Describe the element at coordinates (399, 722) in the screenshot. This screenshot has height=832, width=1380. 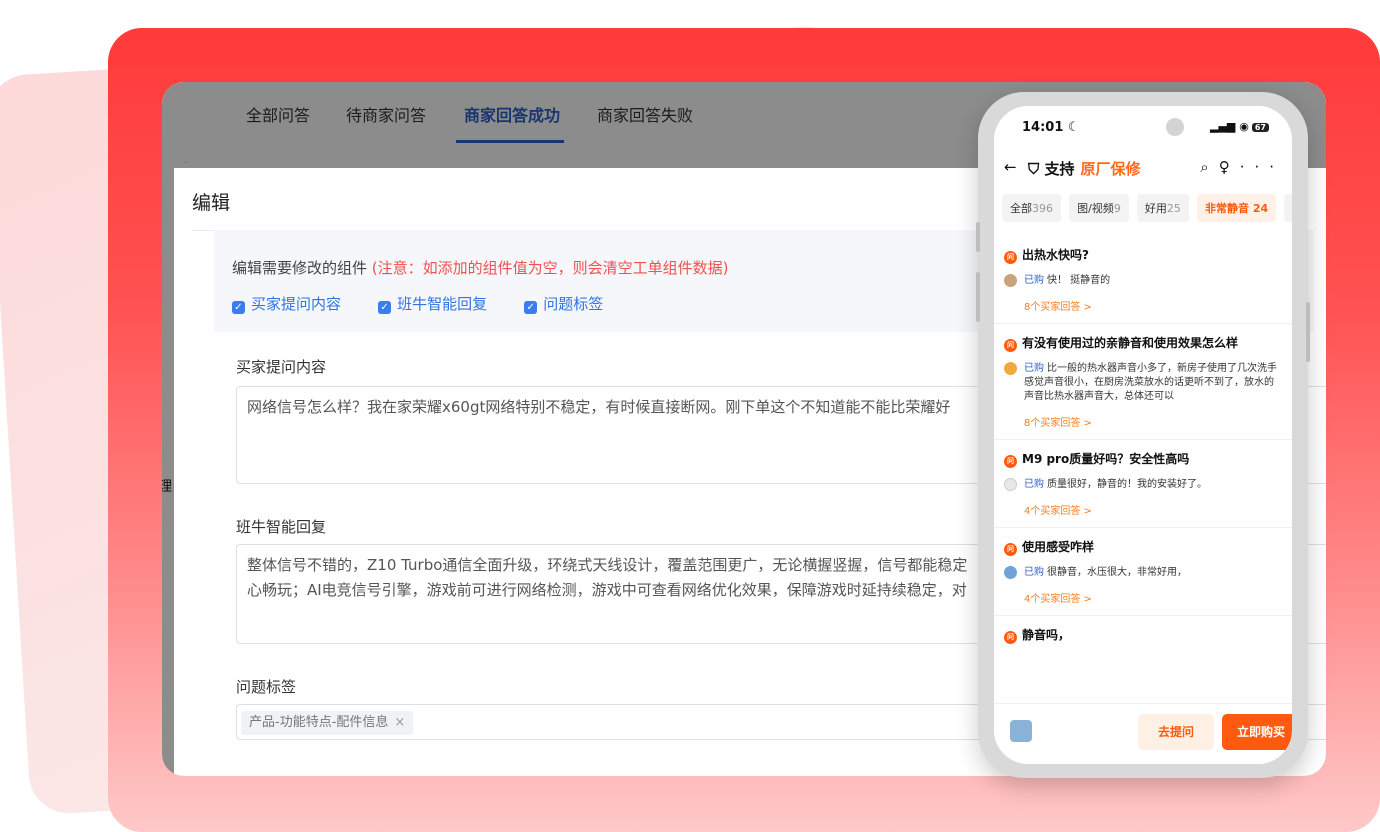
I see `tag-remove-icon: ×` at that location.